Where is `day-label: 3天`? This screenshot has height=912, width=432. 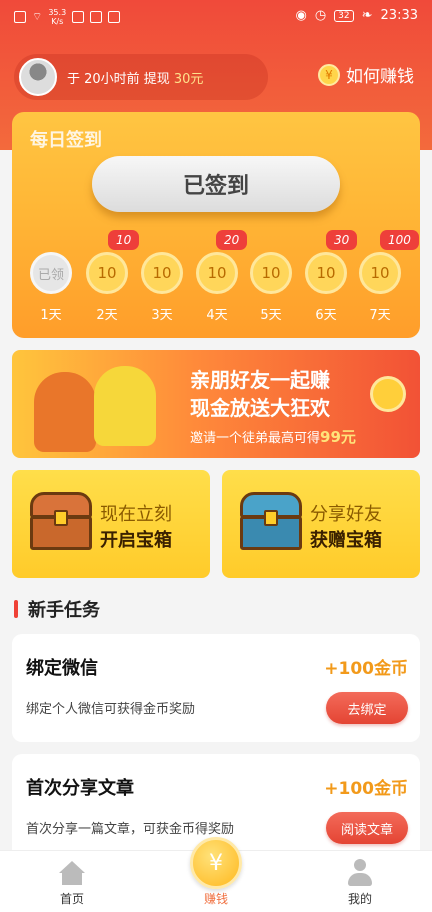
day-label: 3天 is located at coordinates (162, 315).